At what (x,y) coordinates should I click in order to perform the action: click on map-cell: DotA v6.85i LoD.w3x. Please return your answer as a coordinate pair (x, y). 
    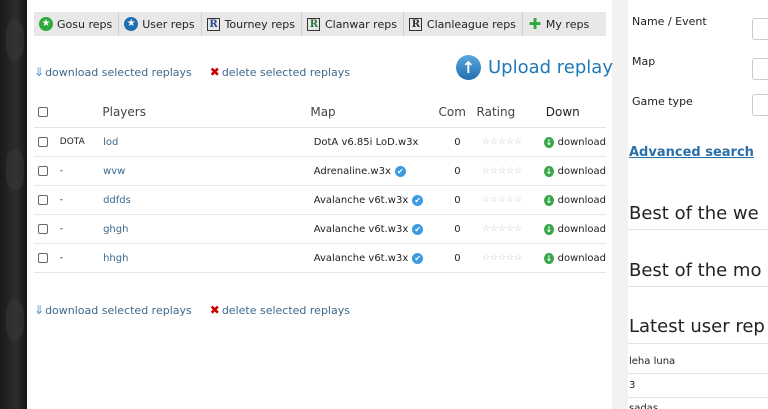
    Looking at the image, I should click on (366, 142).